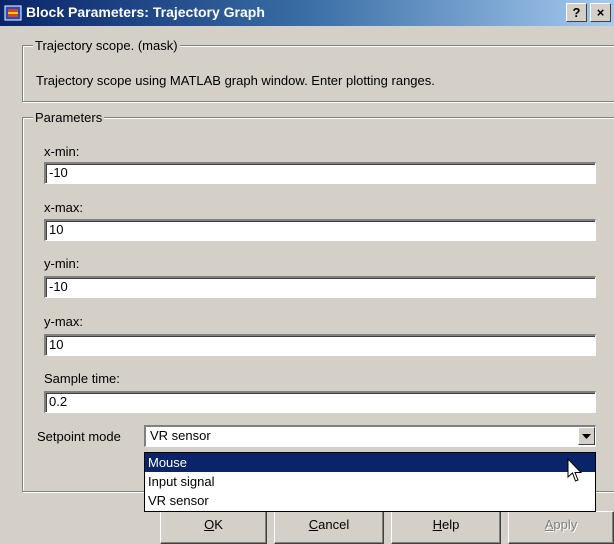  What do you see at coordinates (320, 230) in the screenshot?
I see `x-max-input: 10` at bounding box center [320, 230].